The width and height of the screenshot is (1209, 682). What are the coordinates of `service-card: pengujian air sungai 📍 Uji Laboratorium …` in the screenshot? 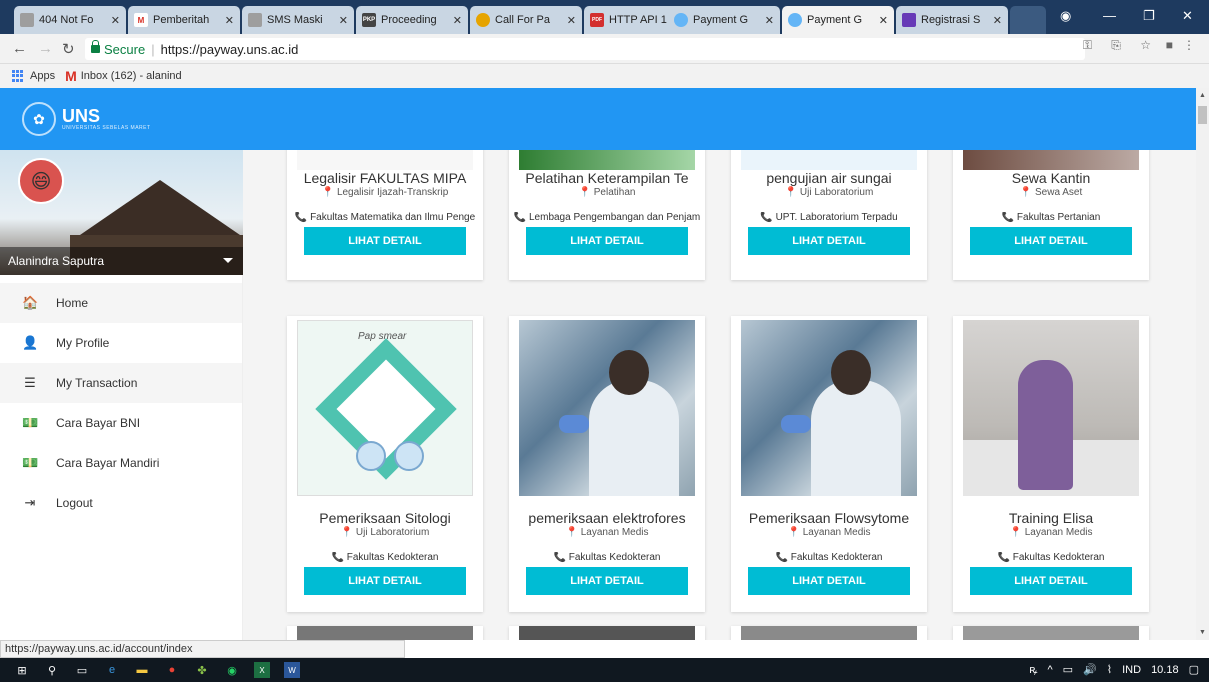 It's located at (829, 215).